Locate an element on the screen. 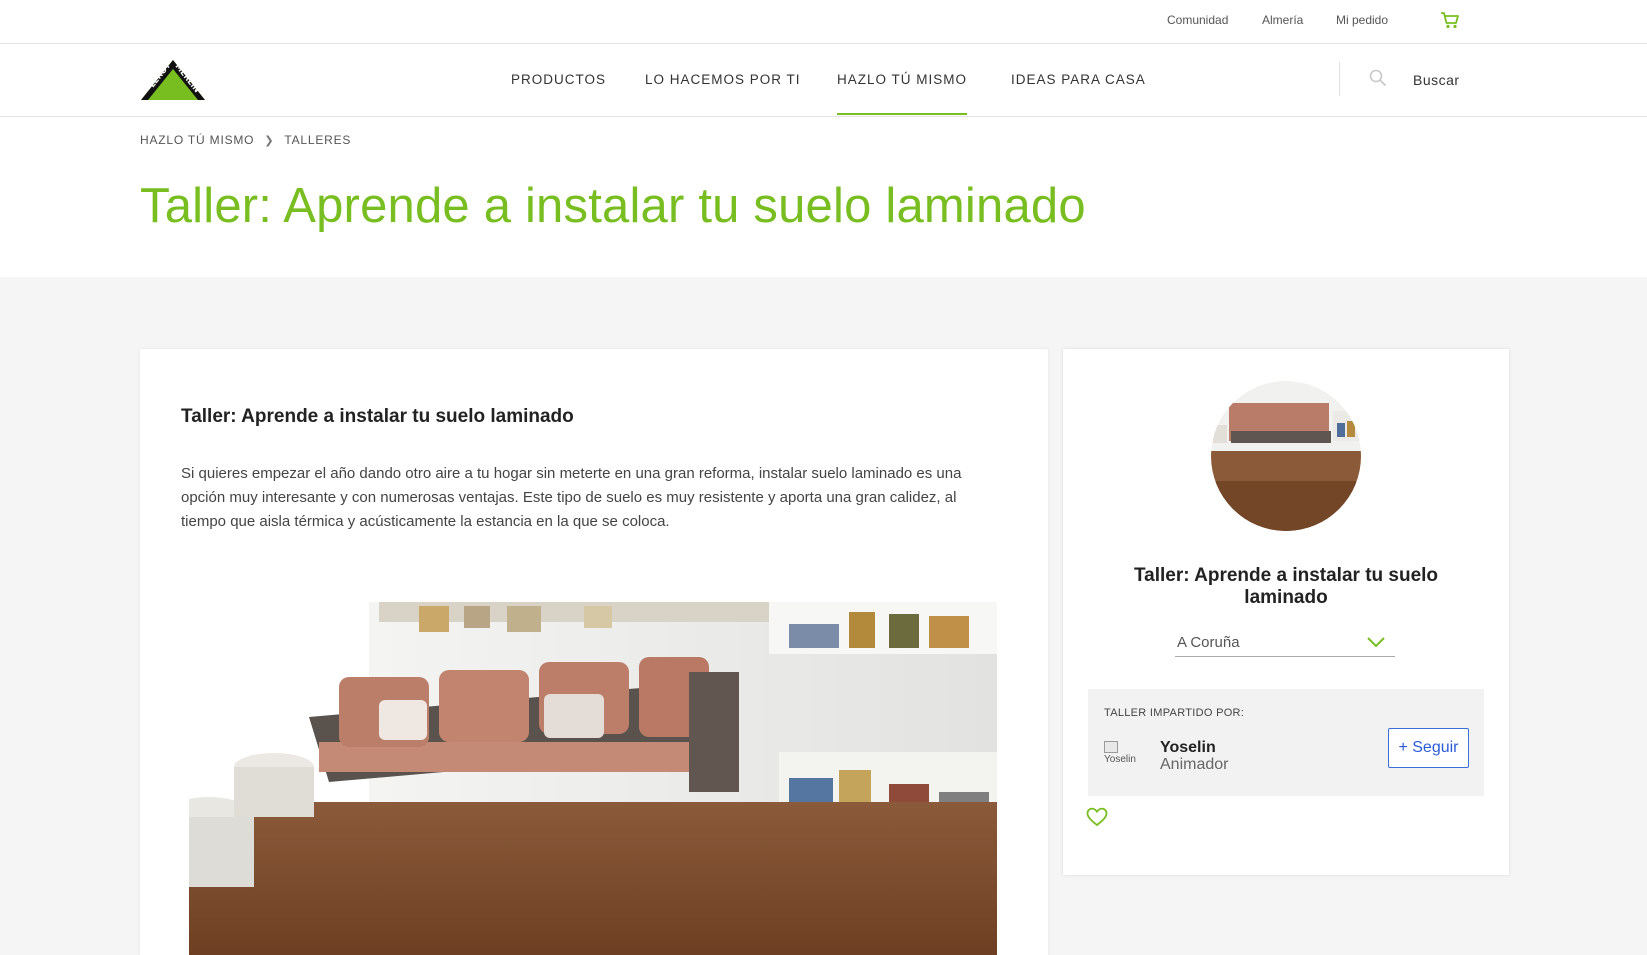 The height and width of the screenshot is (955, 1647). instructor-label: TALLER IMPARTIDO POR: is located at coordinates (1174, 713).